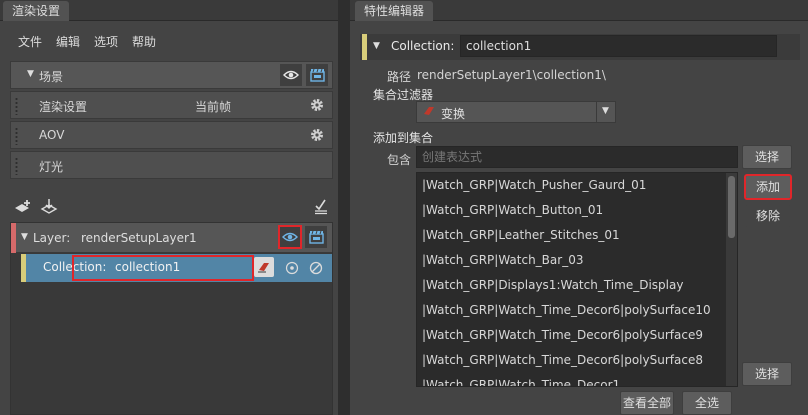 This screenshot has height=415, width=808. I want to click on select-all-button: 全选, so click(707, 403).